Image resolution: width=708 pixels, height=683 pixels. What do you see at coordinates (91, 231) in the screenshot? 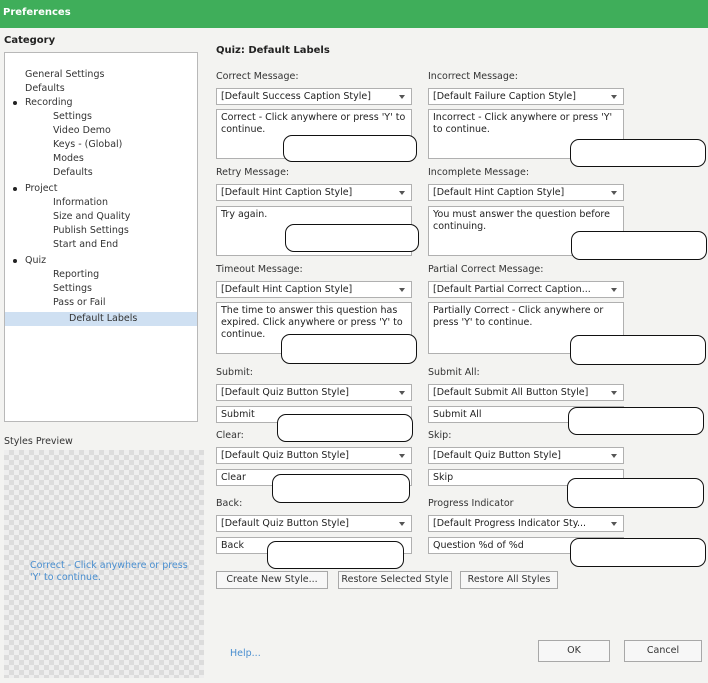
I see `tree-item-publish-settings: Publish Settings` at bounding box center [91, 231].